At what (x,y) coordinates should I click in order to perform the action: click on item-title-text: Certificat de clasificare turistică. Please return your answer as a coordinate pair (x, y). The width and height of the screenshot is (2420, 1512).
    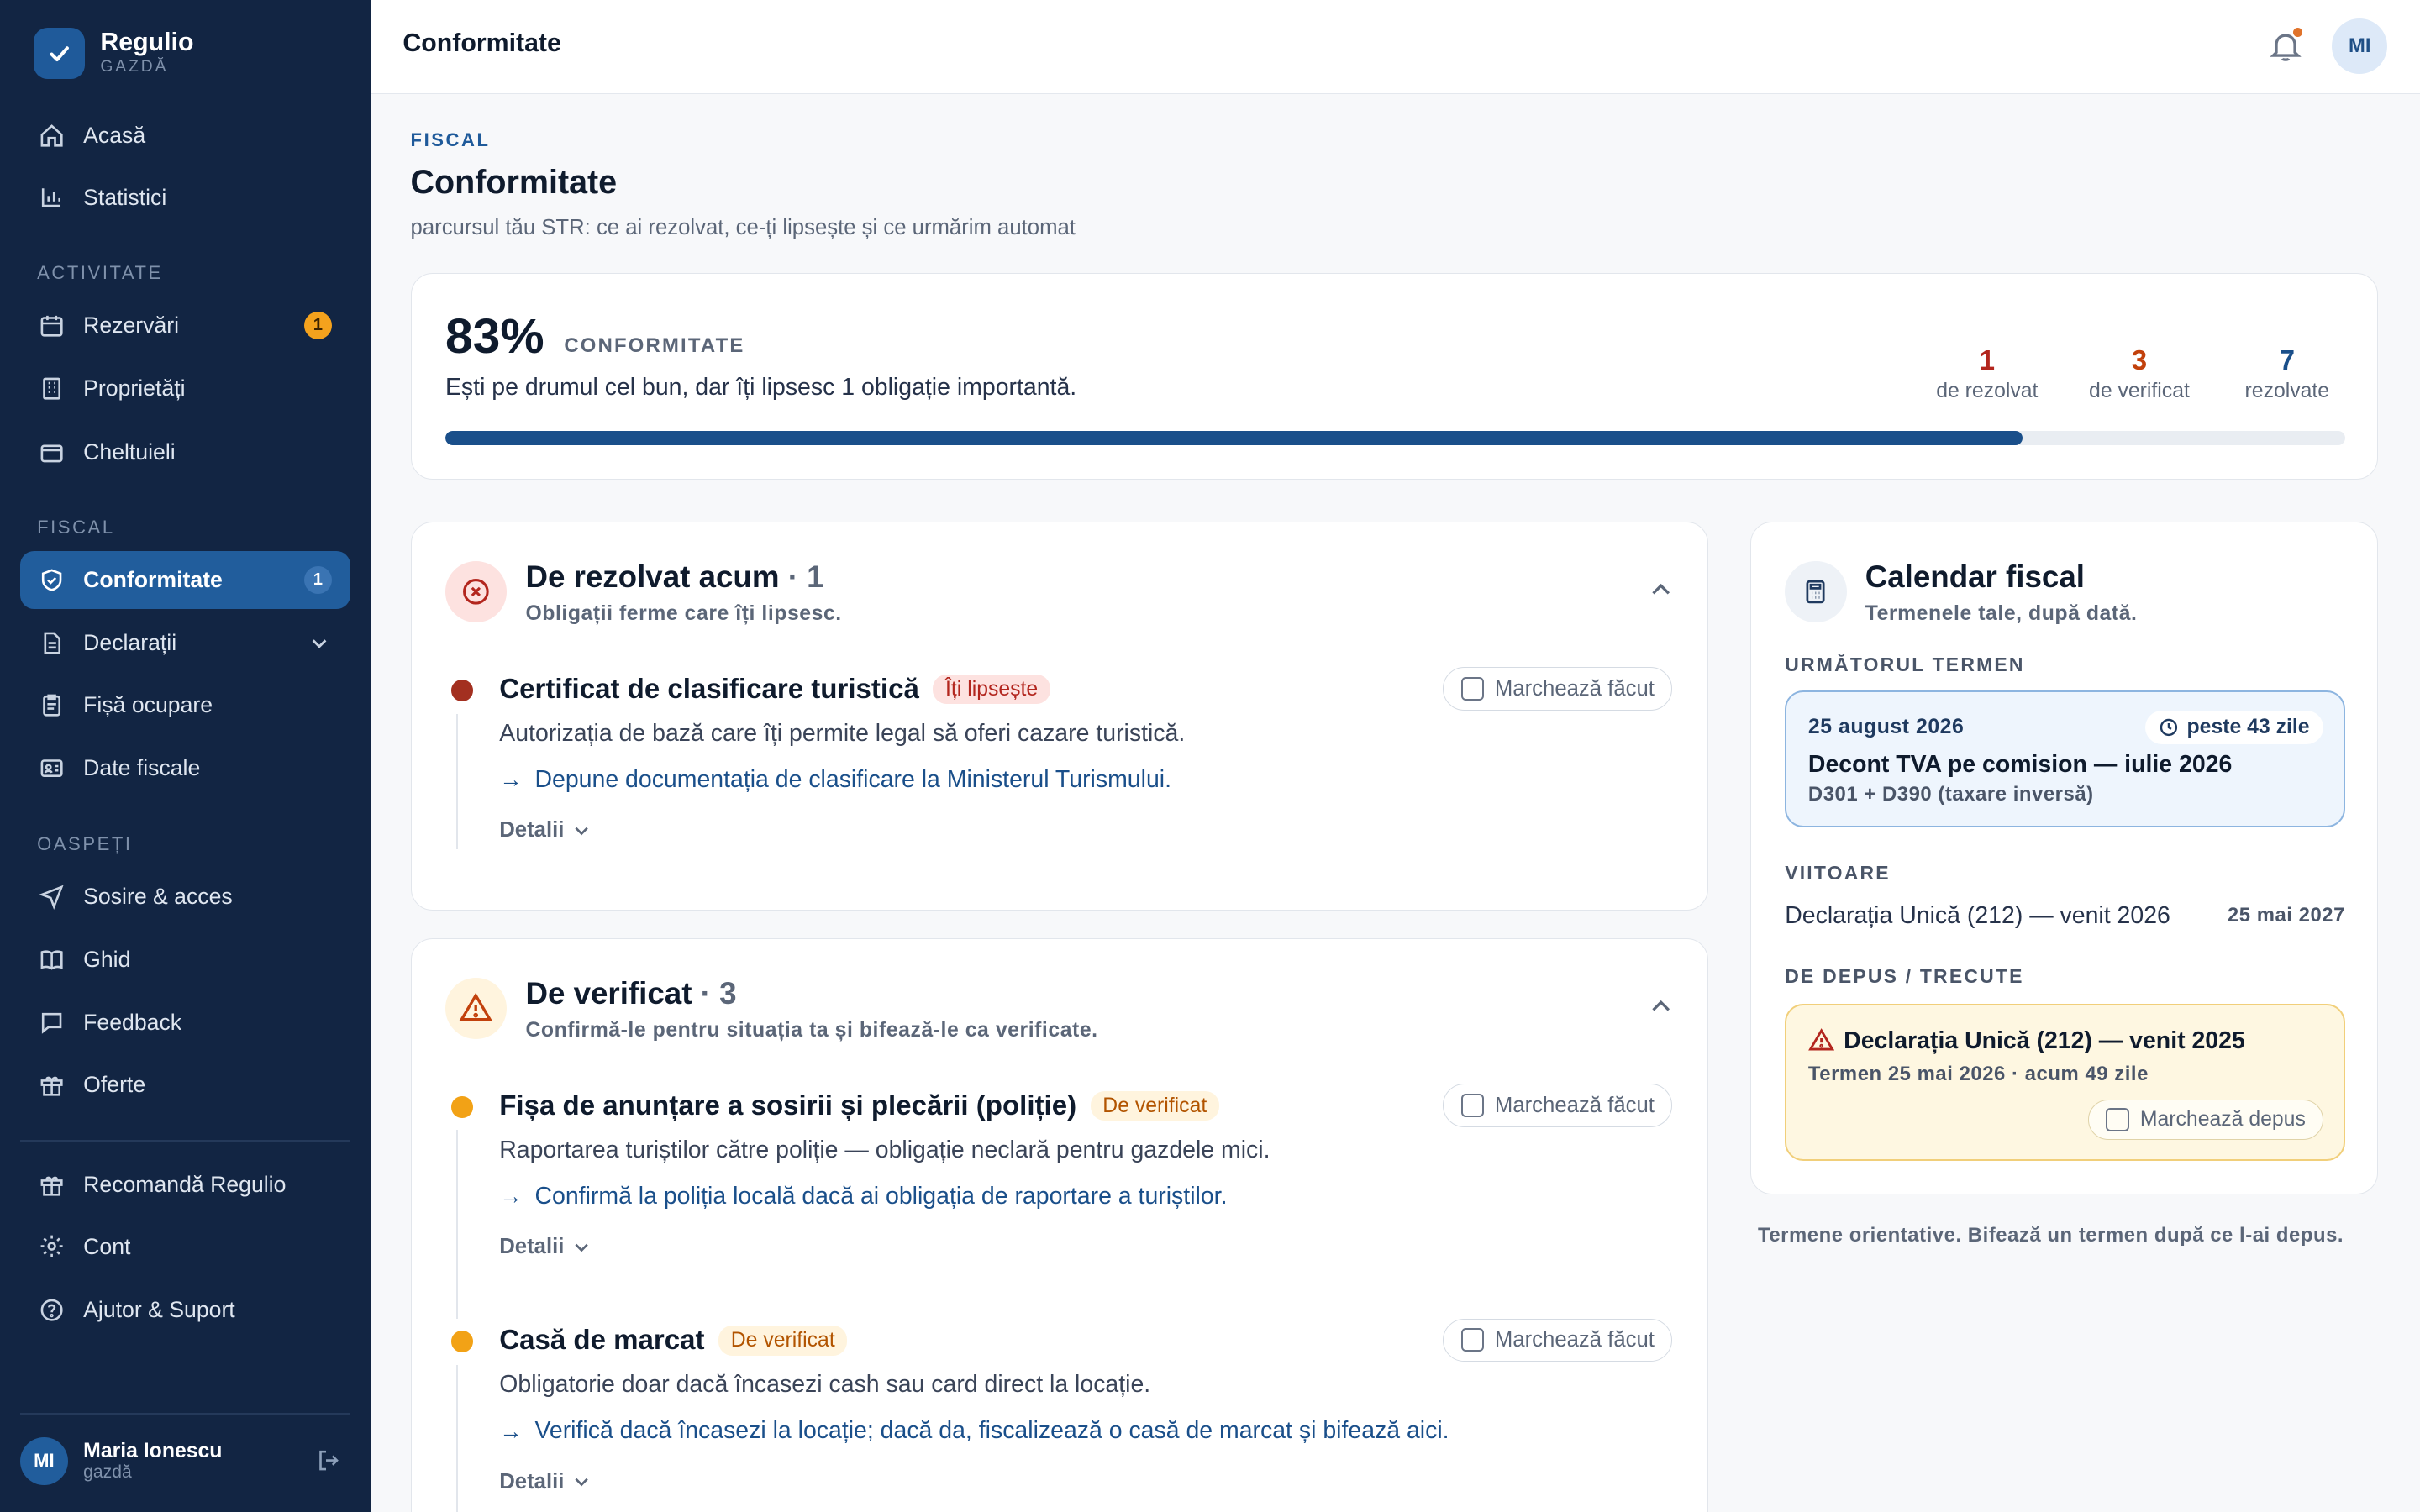
    Looking at the image, I should click on (709, 689).